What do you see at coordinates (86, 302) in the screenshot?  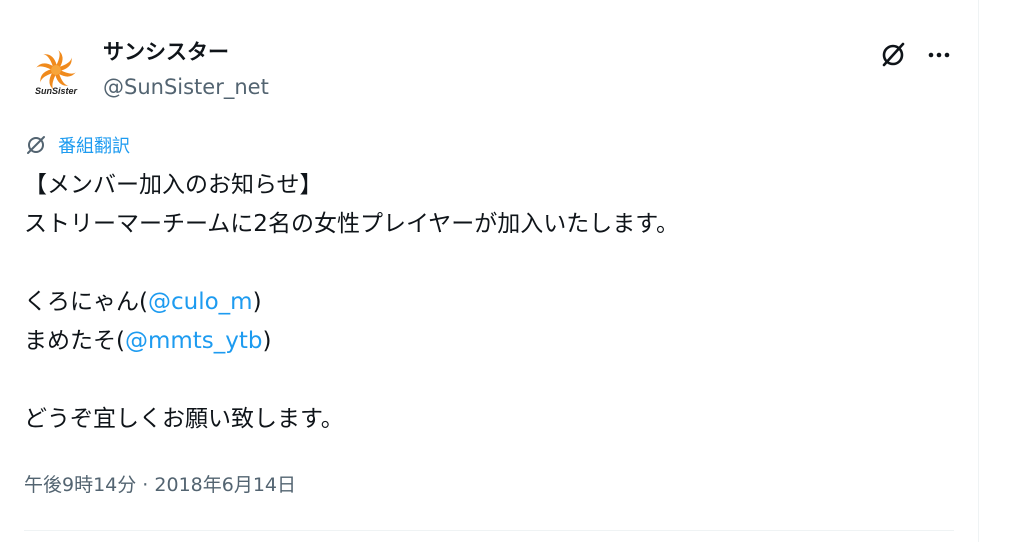 I see `member-name: くろにゃん(` at bounding box center [86, 302].